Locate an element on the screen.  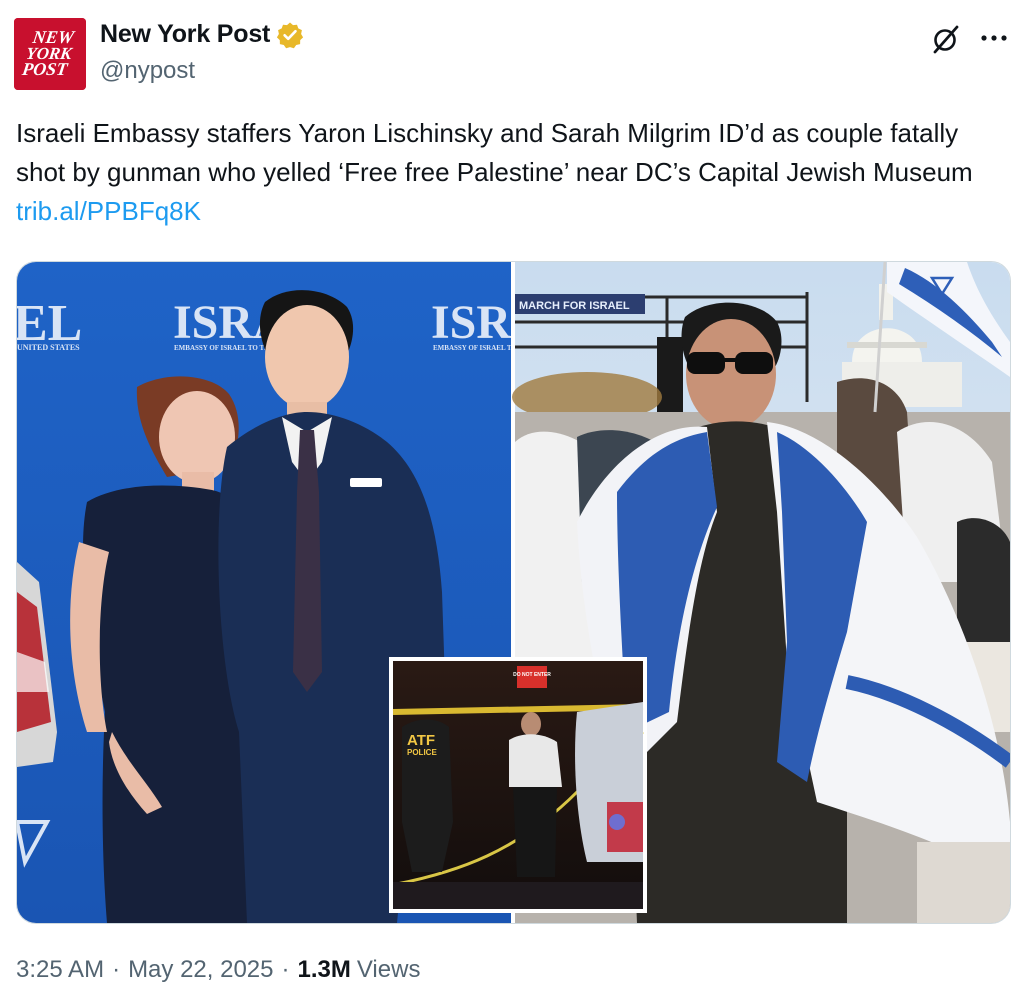
inset-photo: DO NOT ENTER ATF POLICE is located at coordinates (518, 785).